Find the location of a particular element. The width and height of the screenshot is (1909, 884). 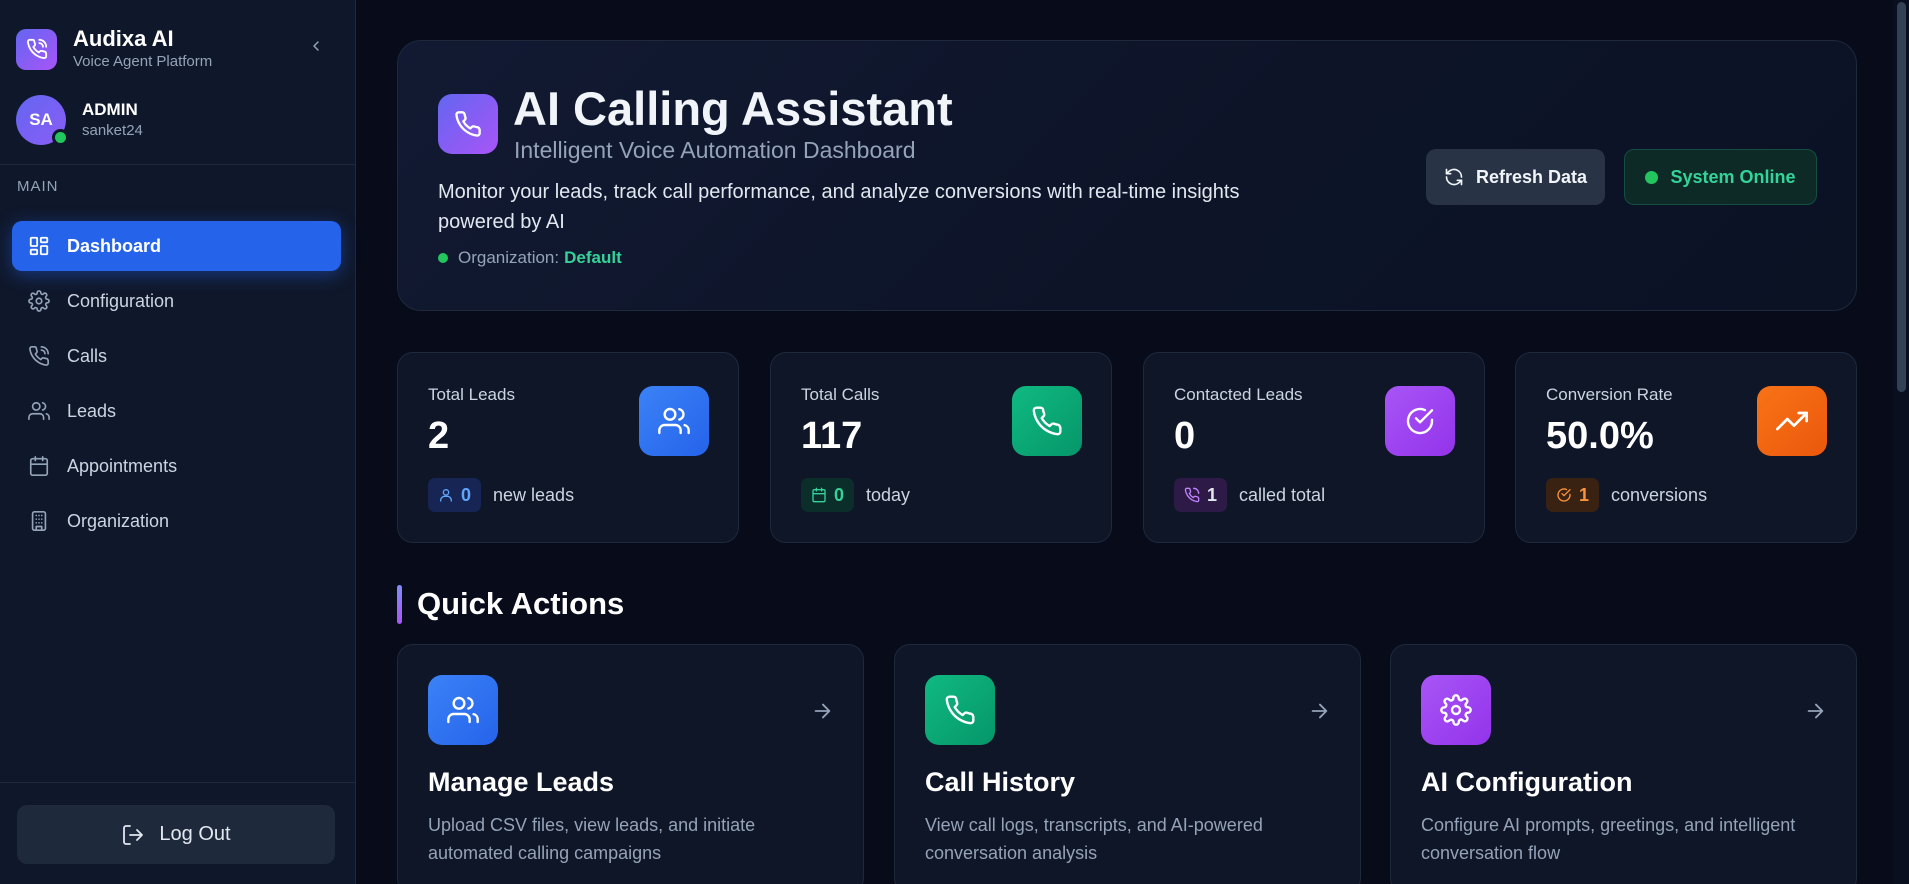

stat-footer: 1 conversions is located at coordinates (1626, 495).